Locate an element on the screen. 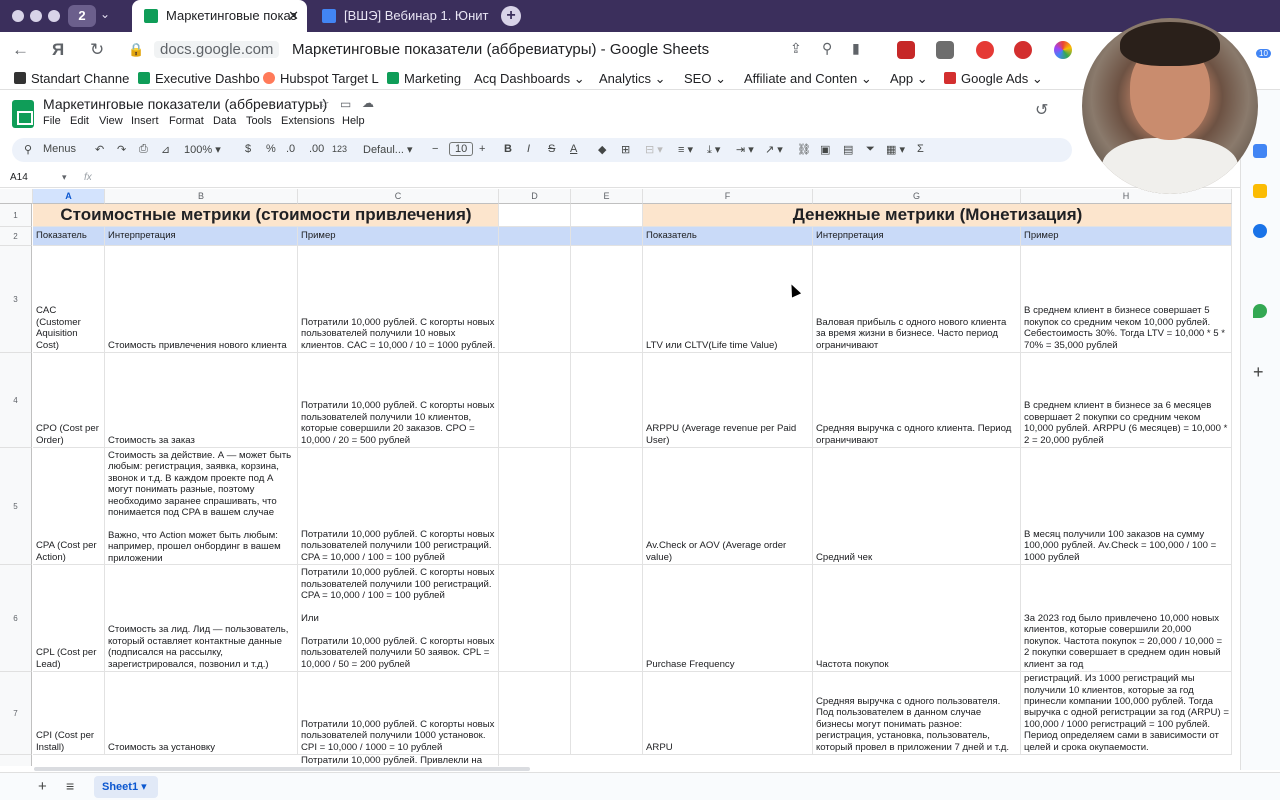 The width and height of the screenshot is (1280, 800). window-maximize-dot is located at coordinates (54, 16).